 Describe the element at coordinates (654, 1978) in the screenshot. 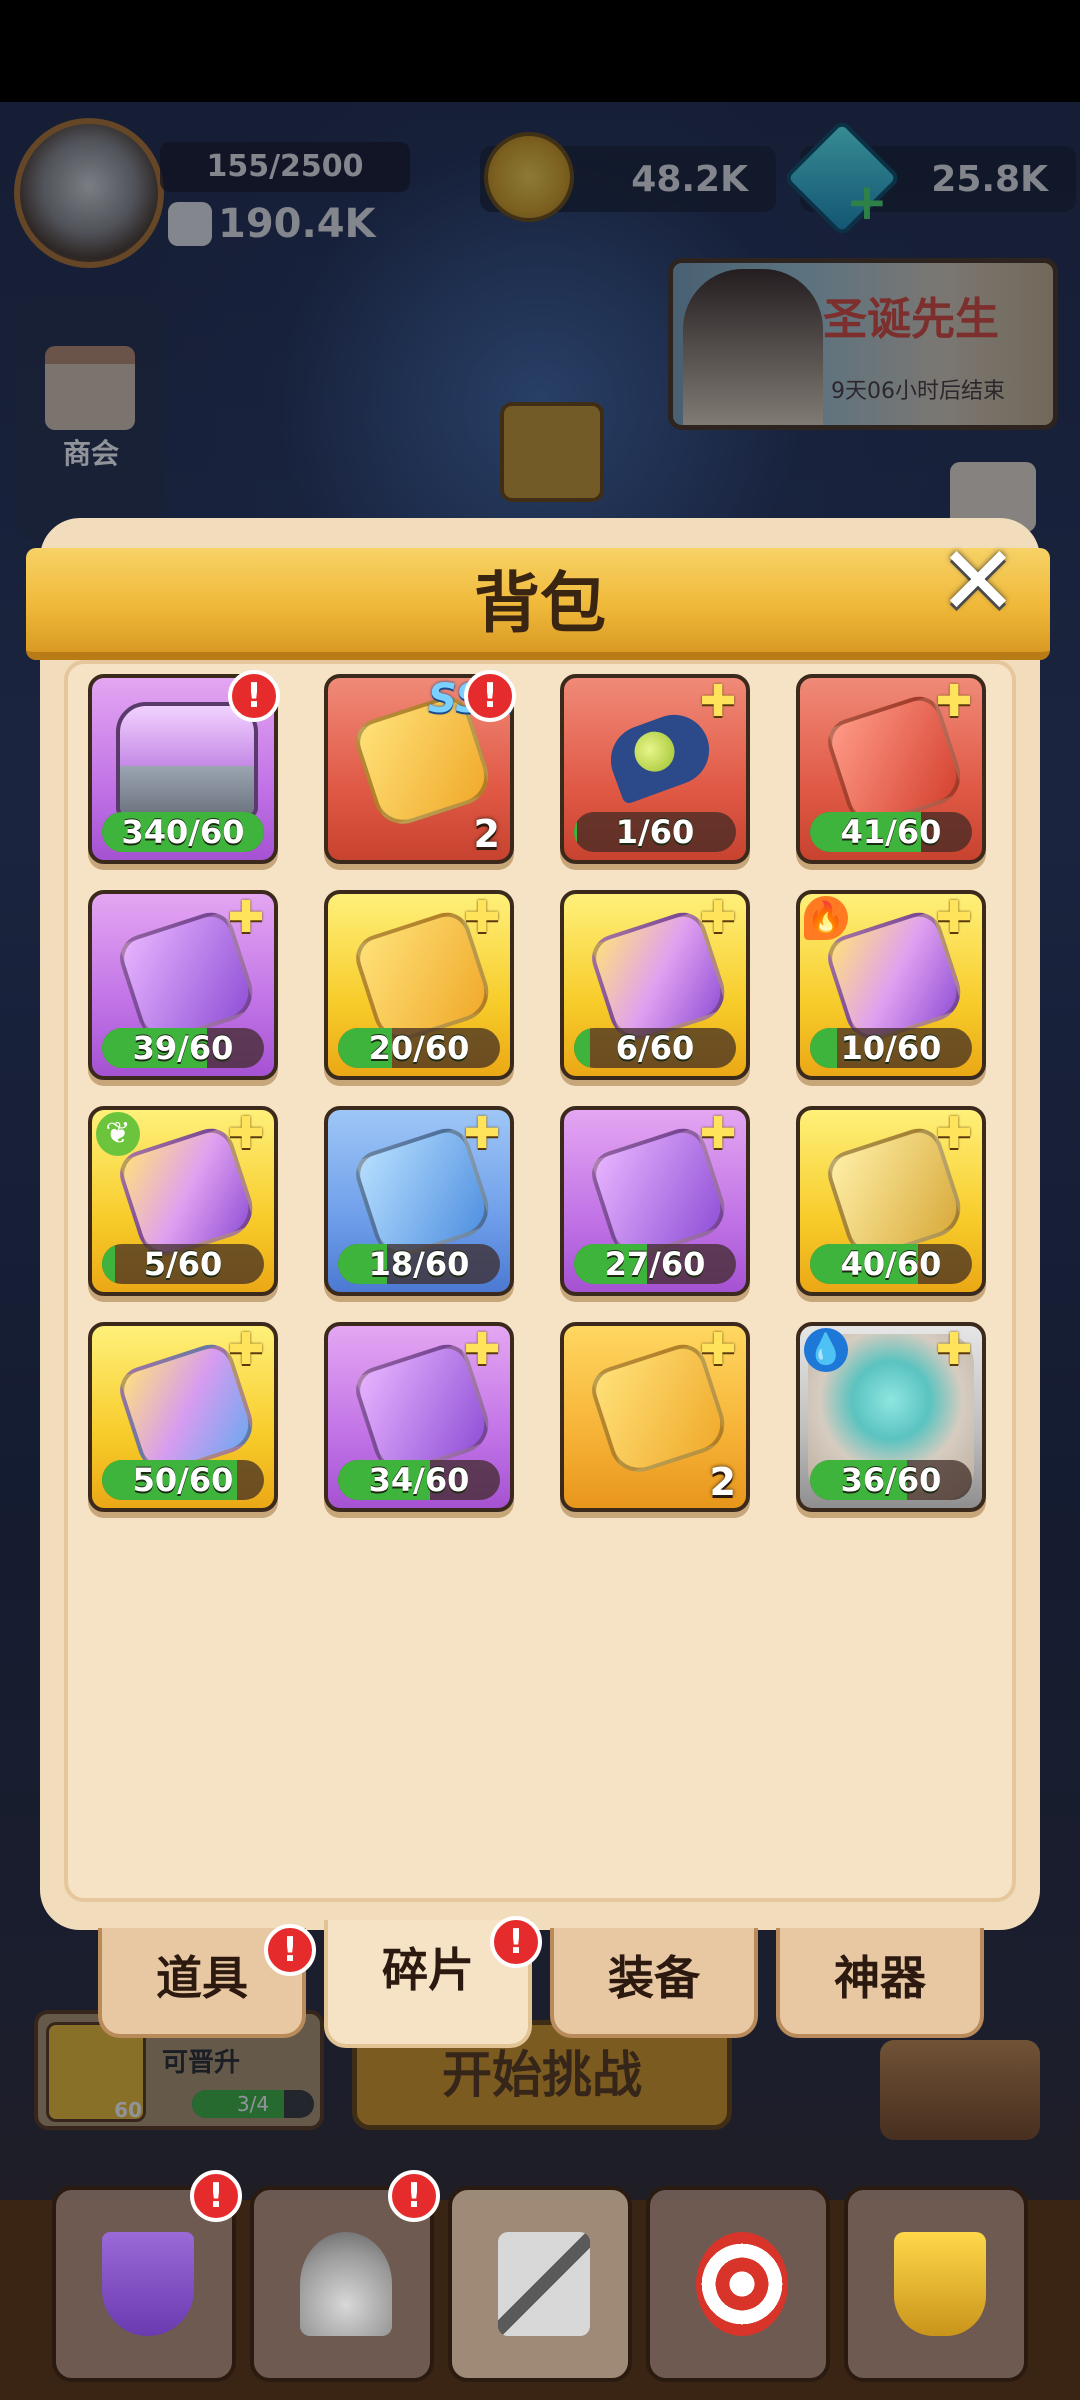

I see `tab-label: 装备` at that location.